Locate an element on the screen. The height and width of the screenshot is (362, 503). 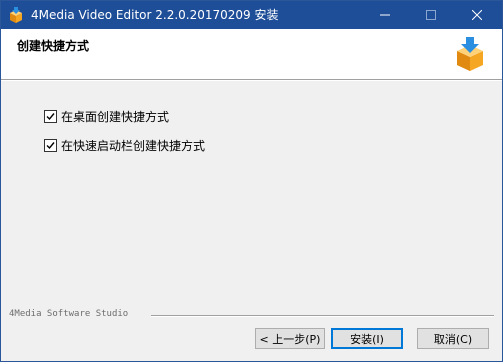
maximize-icon is located at coordinates (431, 15).